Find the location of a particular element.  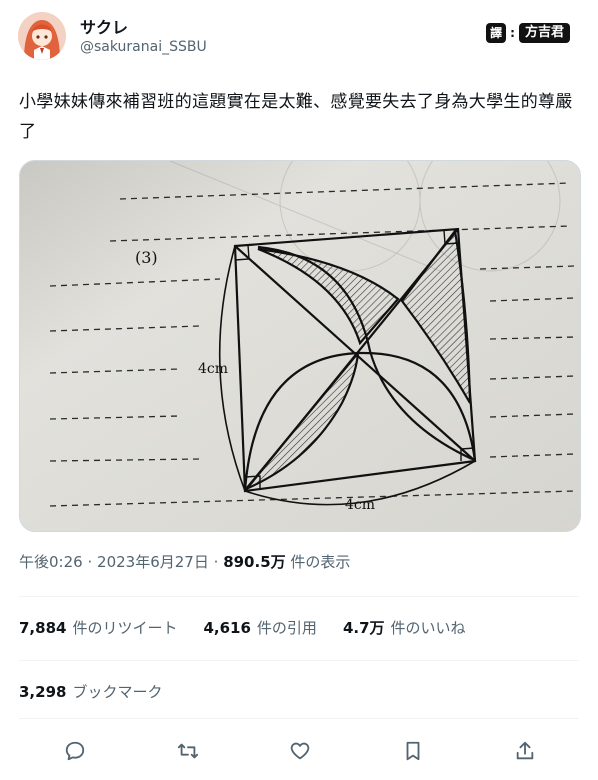

share-icon is located at coordinates (525, 750).